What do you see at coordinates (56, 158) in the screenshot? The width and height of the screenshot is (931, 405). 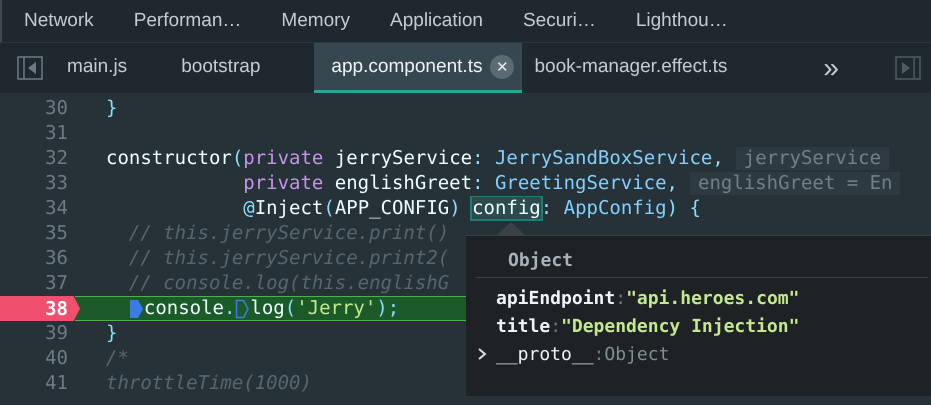 I see `line-number: 32` at bounding box center [56, 158].